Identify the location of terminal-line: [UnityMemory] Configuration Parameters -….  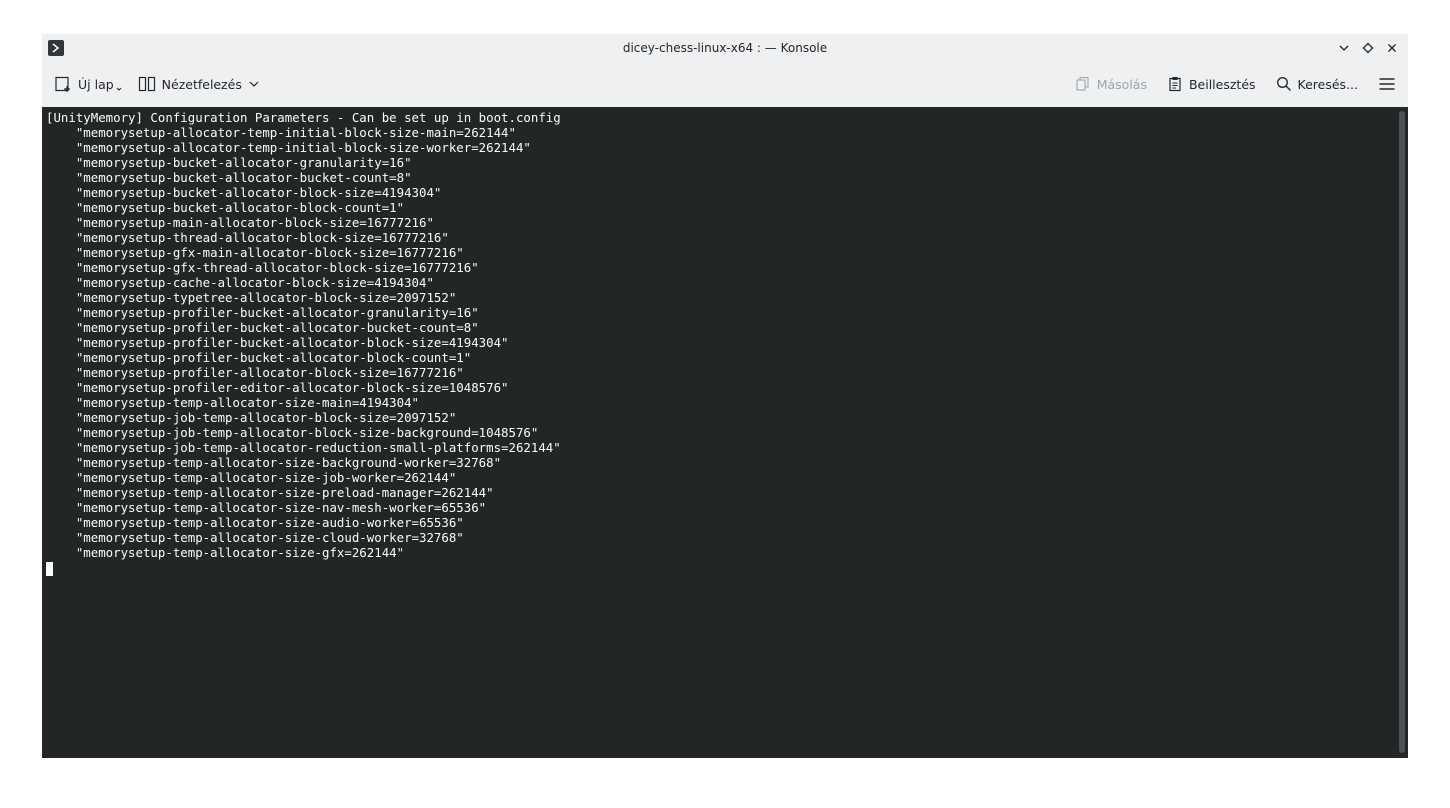
(303, 117).